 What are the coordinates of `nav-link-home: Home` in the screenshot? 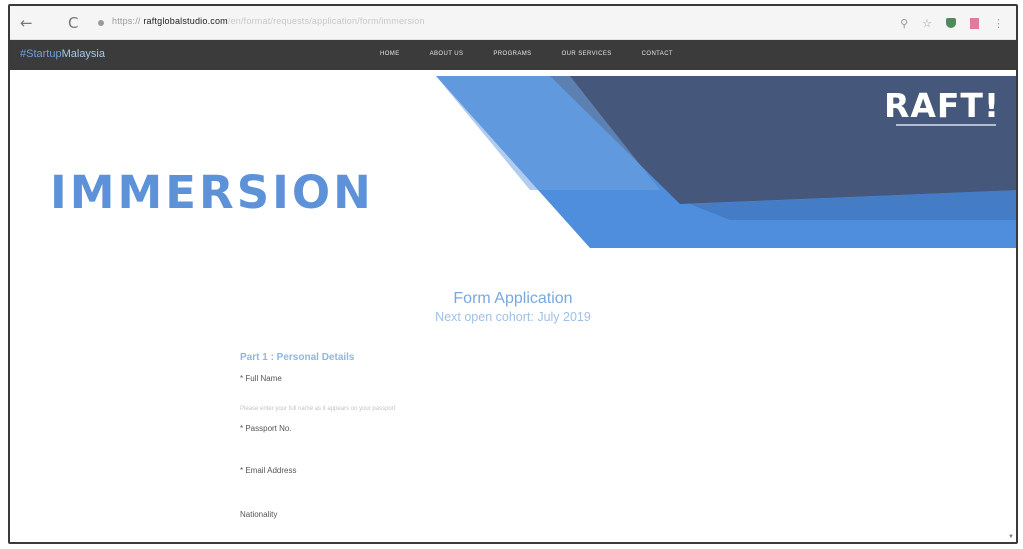 It's located at (390, 54).